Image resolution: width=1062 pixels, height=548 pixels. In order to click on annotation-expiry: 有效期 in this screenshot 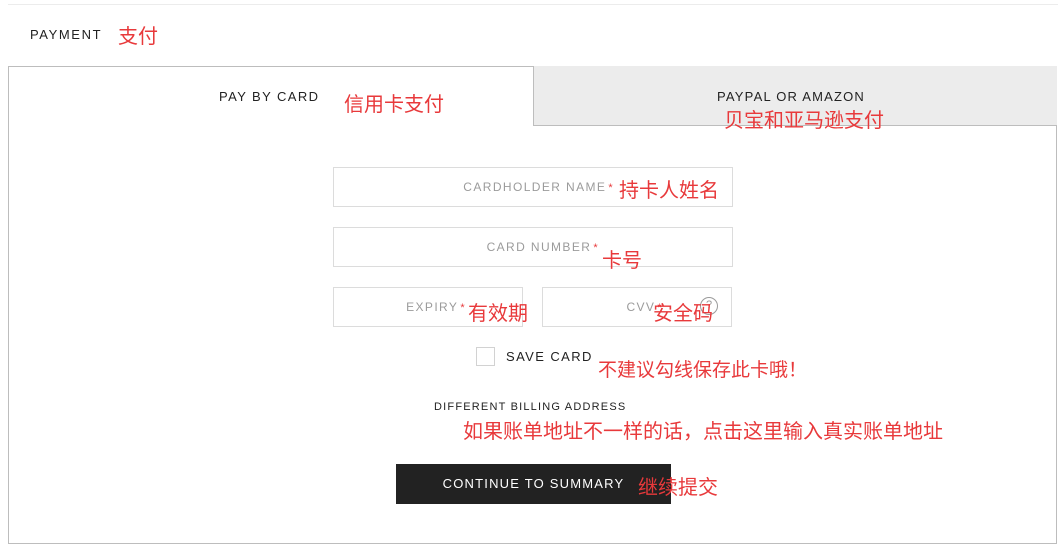, I will do `click(498, 313)`.